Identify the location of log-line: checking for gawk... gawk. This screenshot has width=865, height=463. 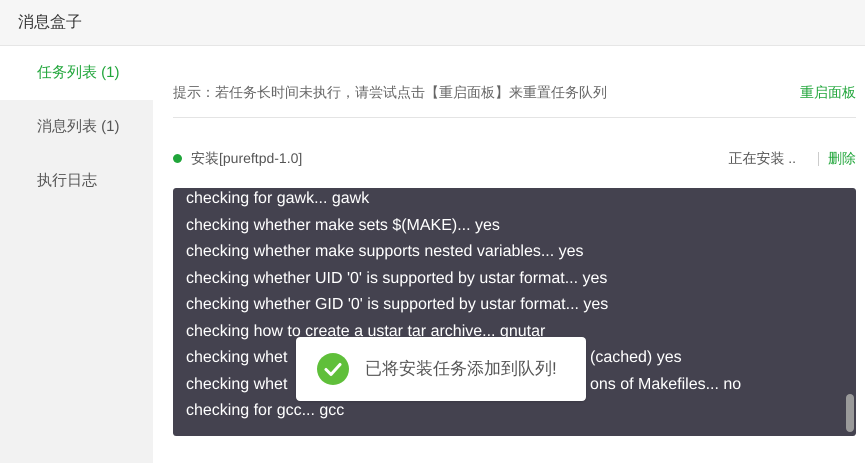
(278, 199).